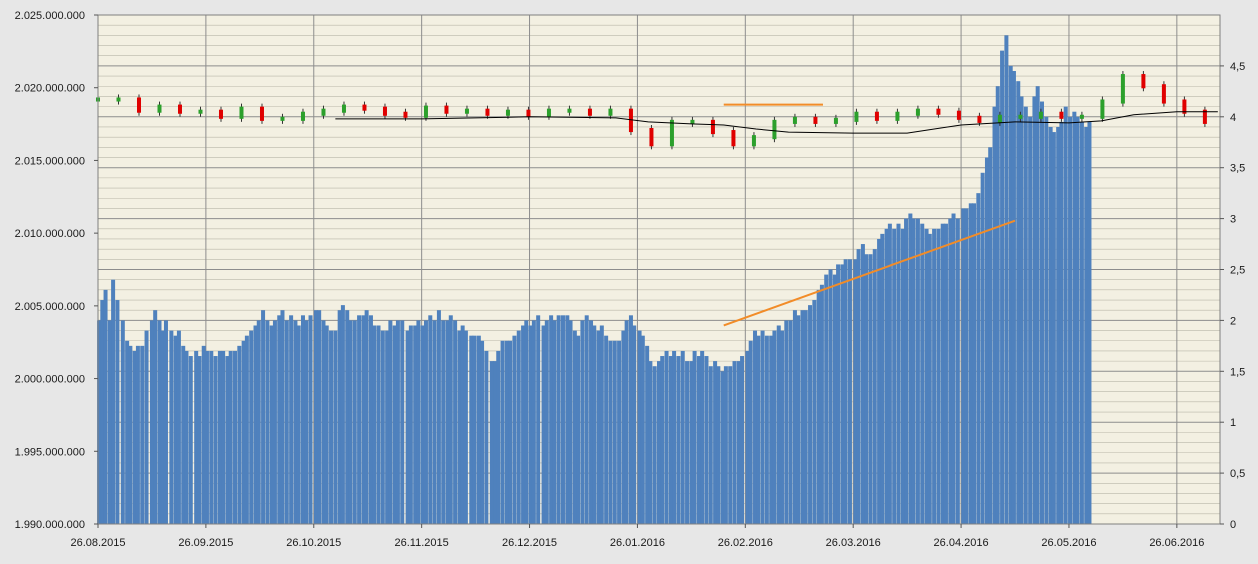 Image resolution: width=1258 pixels, height=564 pixels. I want to click on y-left-tick-label: 2.020.000.000, so click(50, 89).